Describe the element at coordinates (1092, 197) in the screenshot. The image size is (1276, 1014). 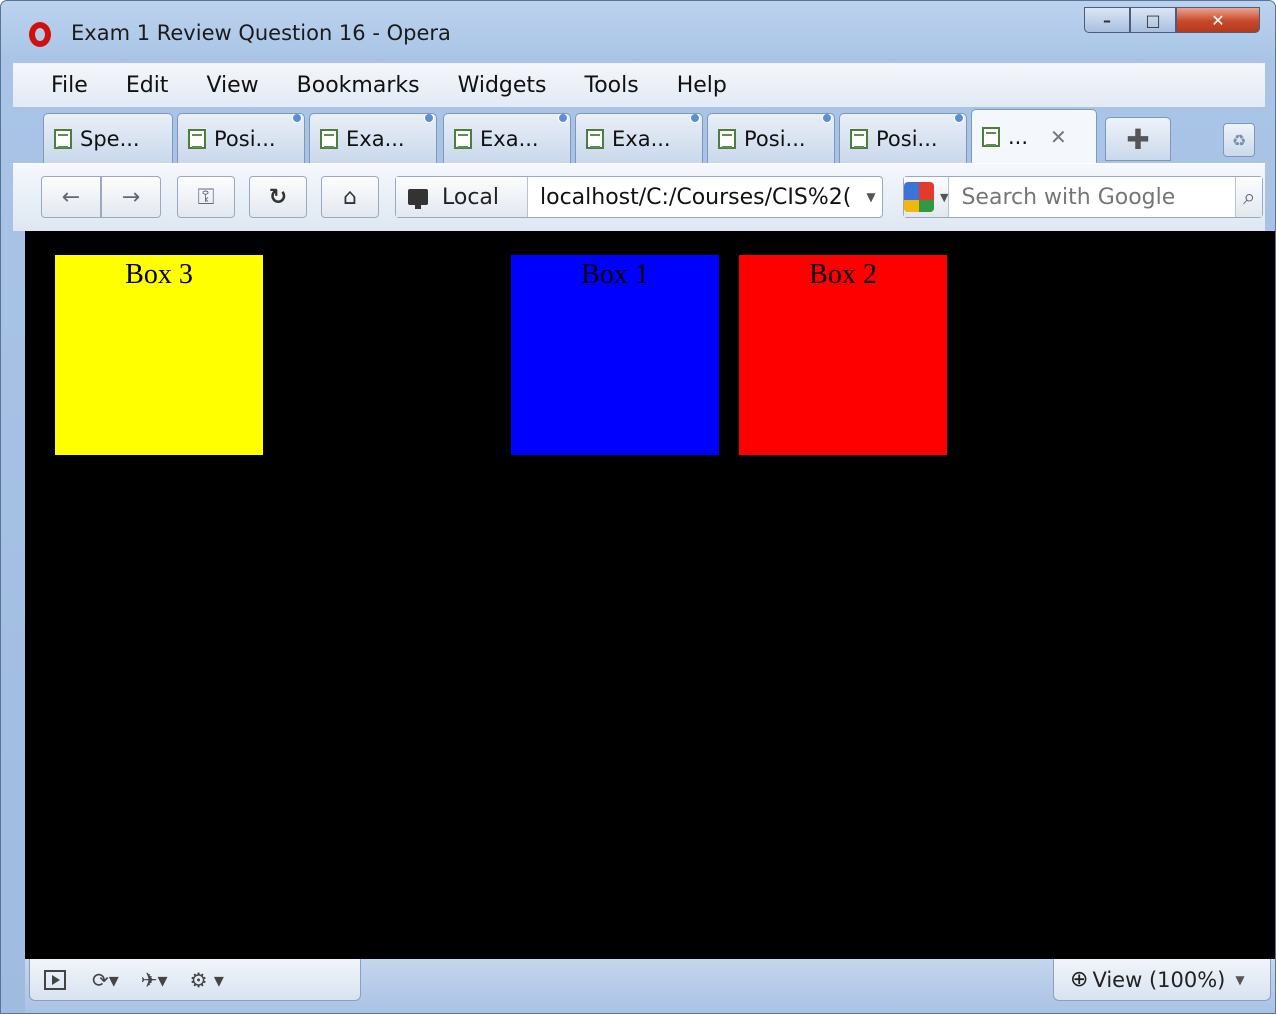
I see `search-input` at that location.